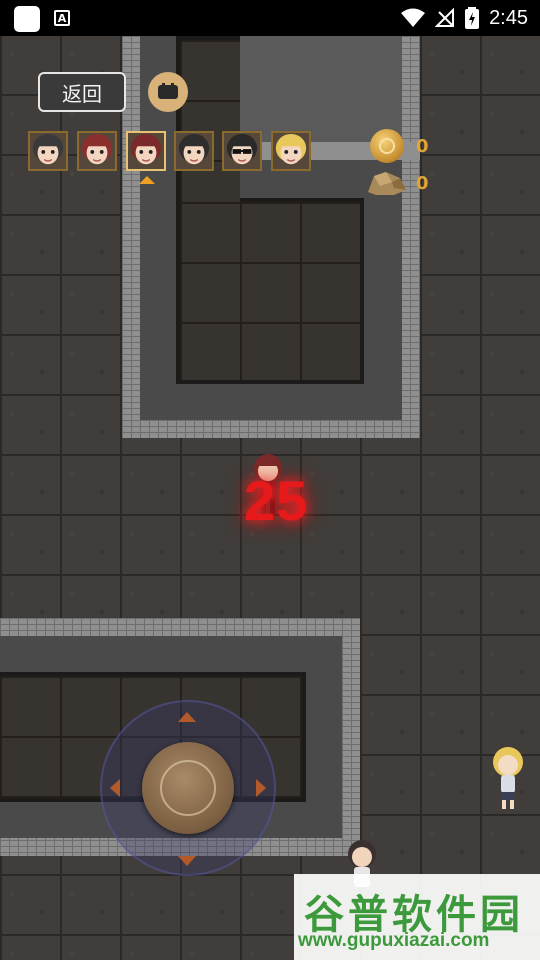 The image size is (540, 960). Describe the element at coordinates (187, 717) in the screenshot. I see `joystick-up-arrow` at that location.